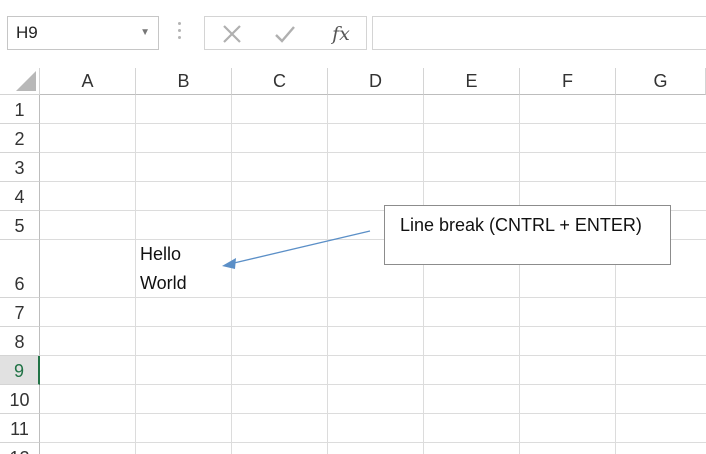  Describe the element at coordinates (376, 81) in the screenshot. I see `column-header-d: D` at that location.